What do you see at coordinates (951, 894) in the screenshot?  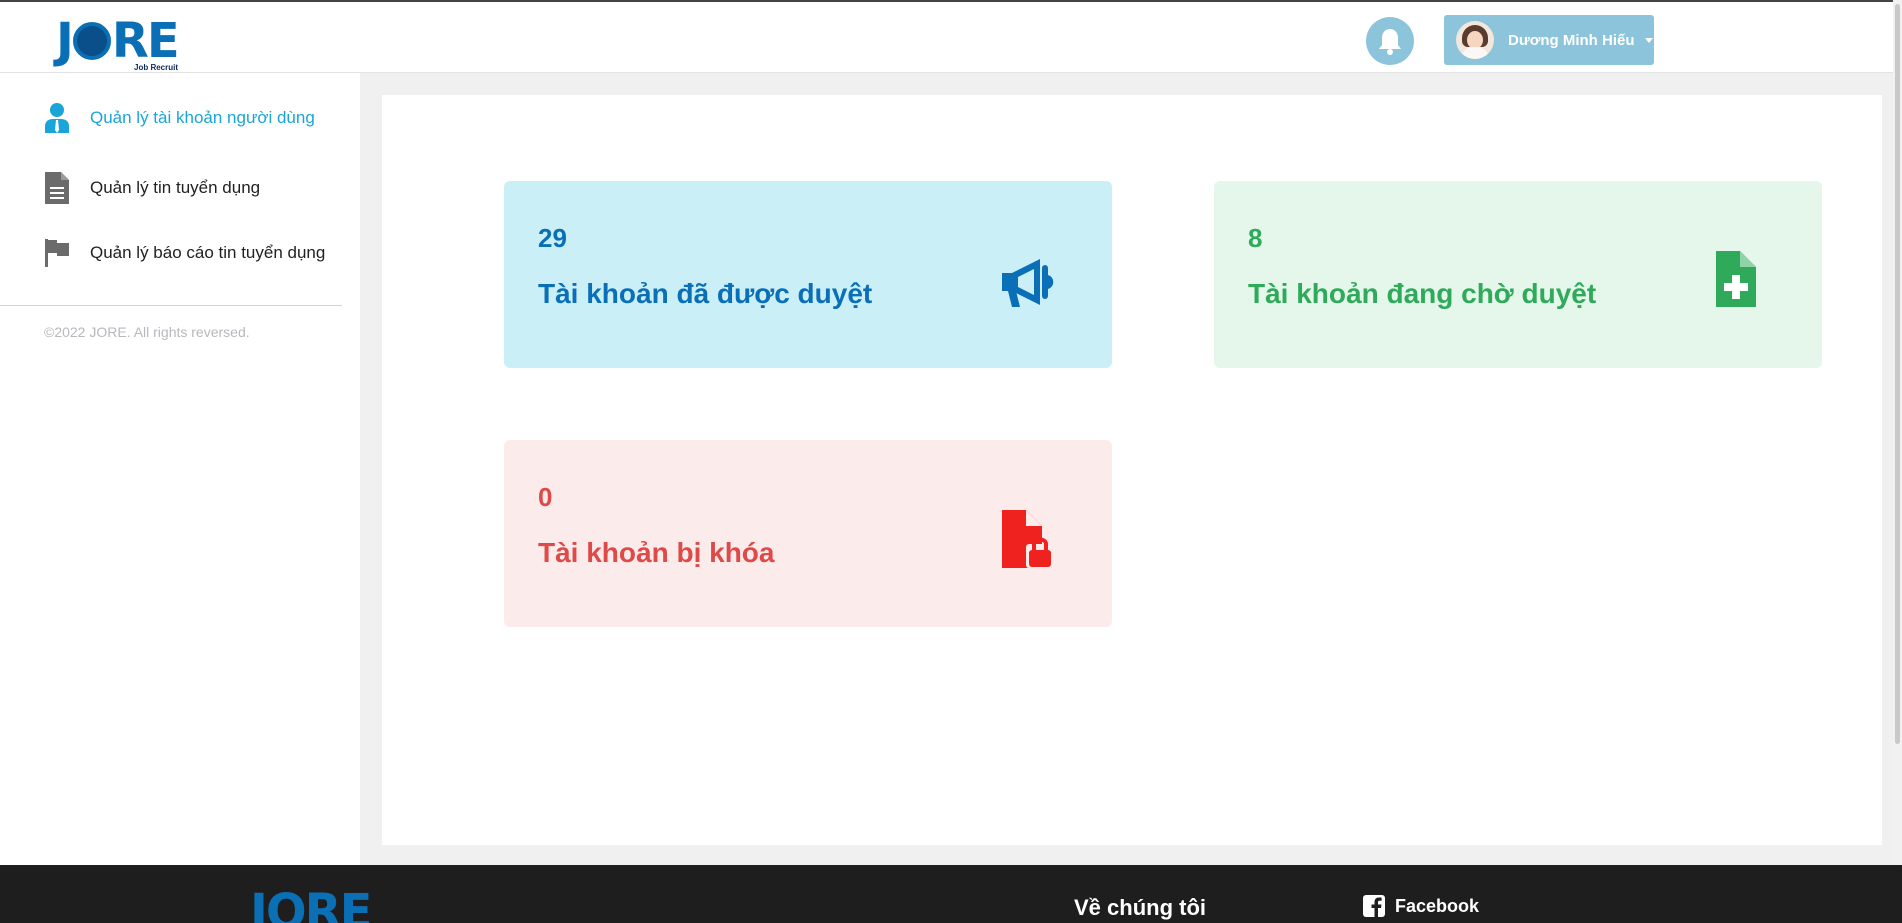 I see `footer: JORE Về chúng tôi Facebook` at bounding box center [951, 894].